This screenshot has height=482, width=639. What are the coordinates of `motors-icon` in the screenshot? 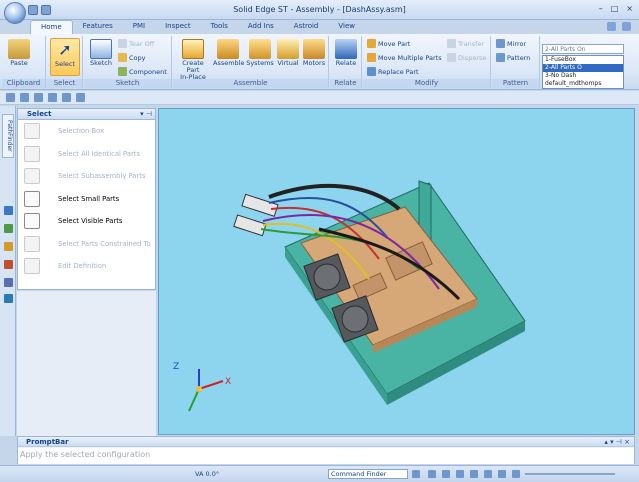 It's located at (314, 49).